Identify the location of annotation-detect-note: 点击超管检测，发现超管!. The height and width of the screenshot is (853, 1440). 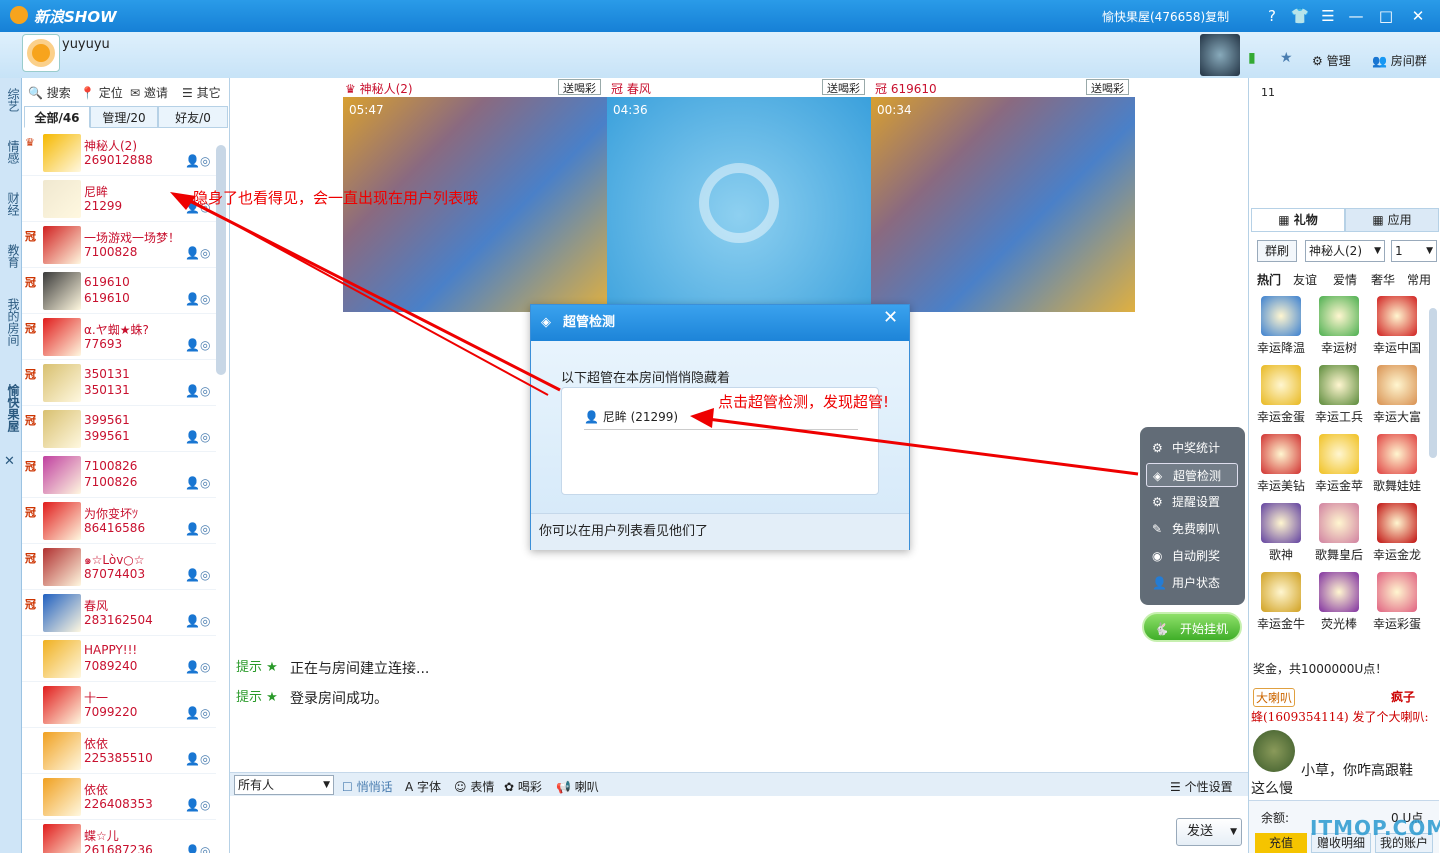
(804, 402).